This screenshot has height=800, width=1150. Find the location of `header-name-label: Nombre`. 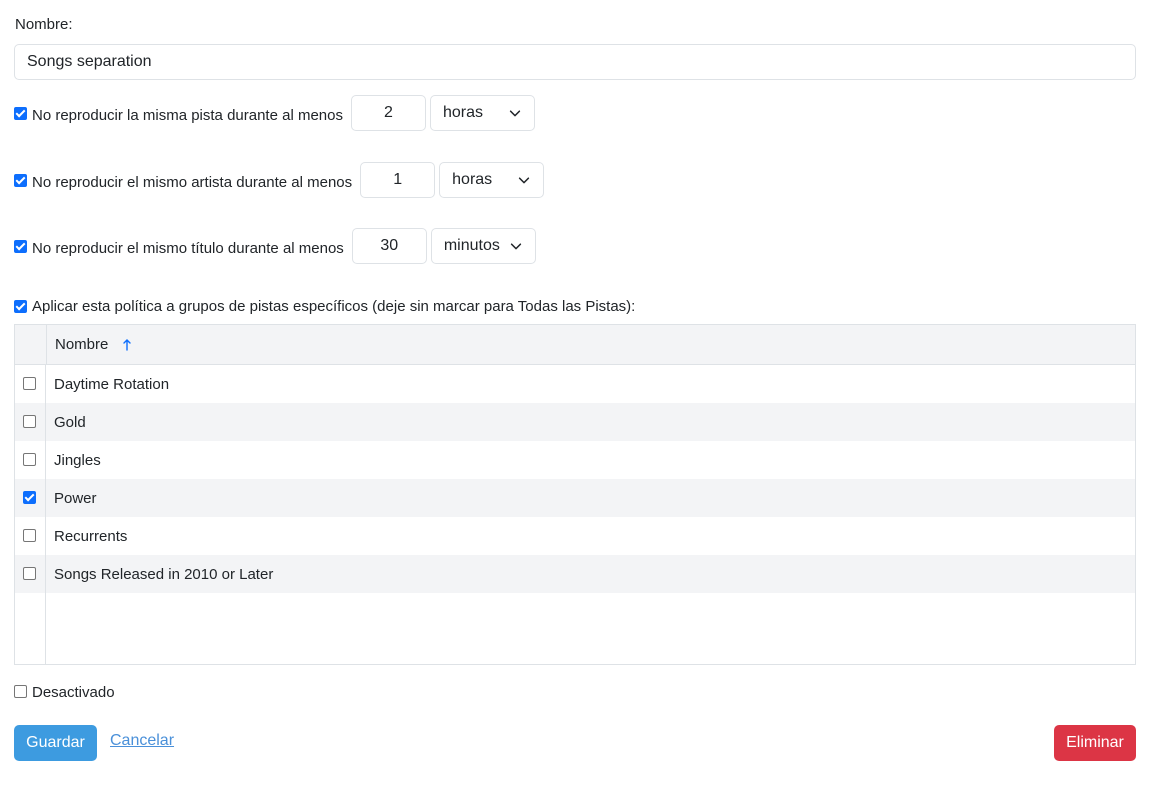

header-name-label: Nombre is located at coordinates (82, 344).